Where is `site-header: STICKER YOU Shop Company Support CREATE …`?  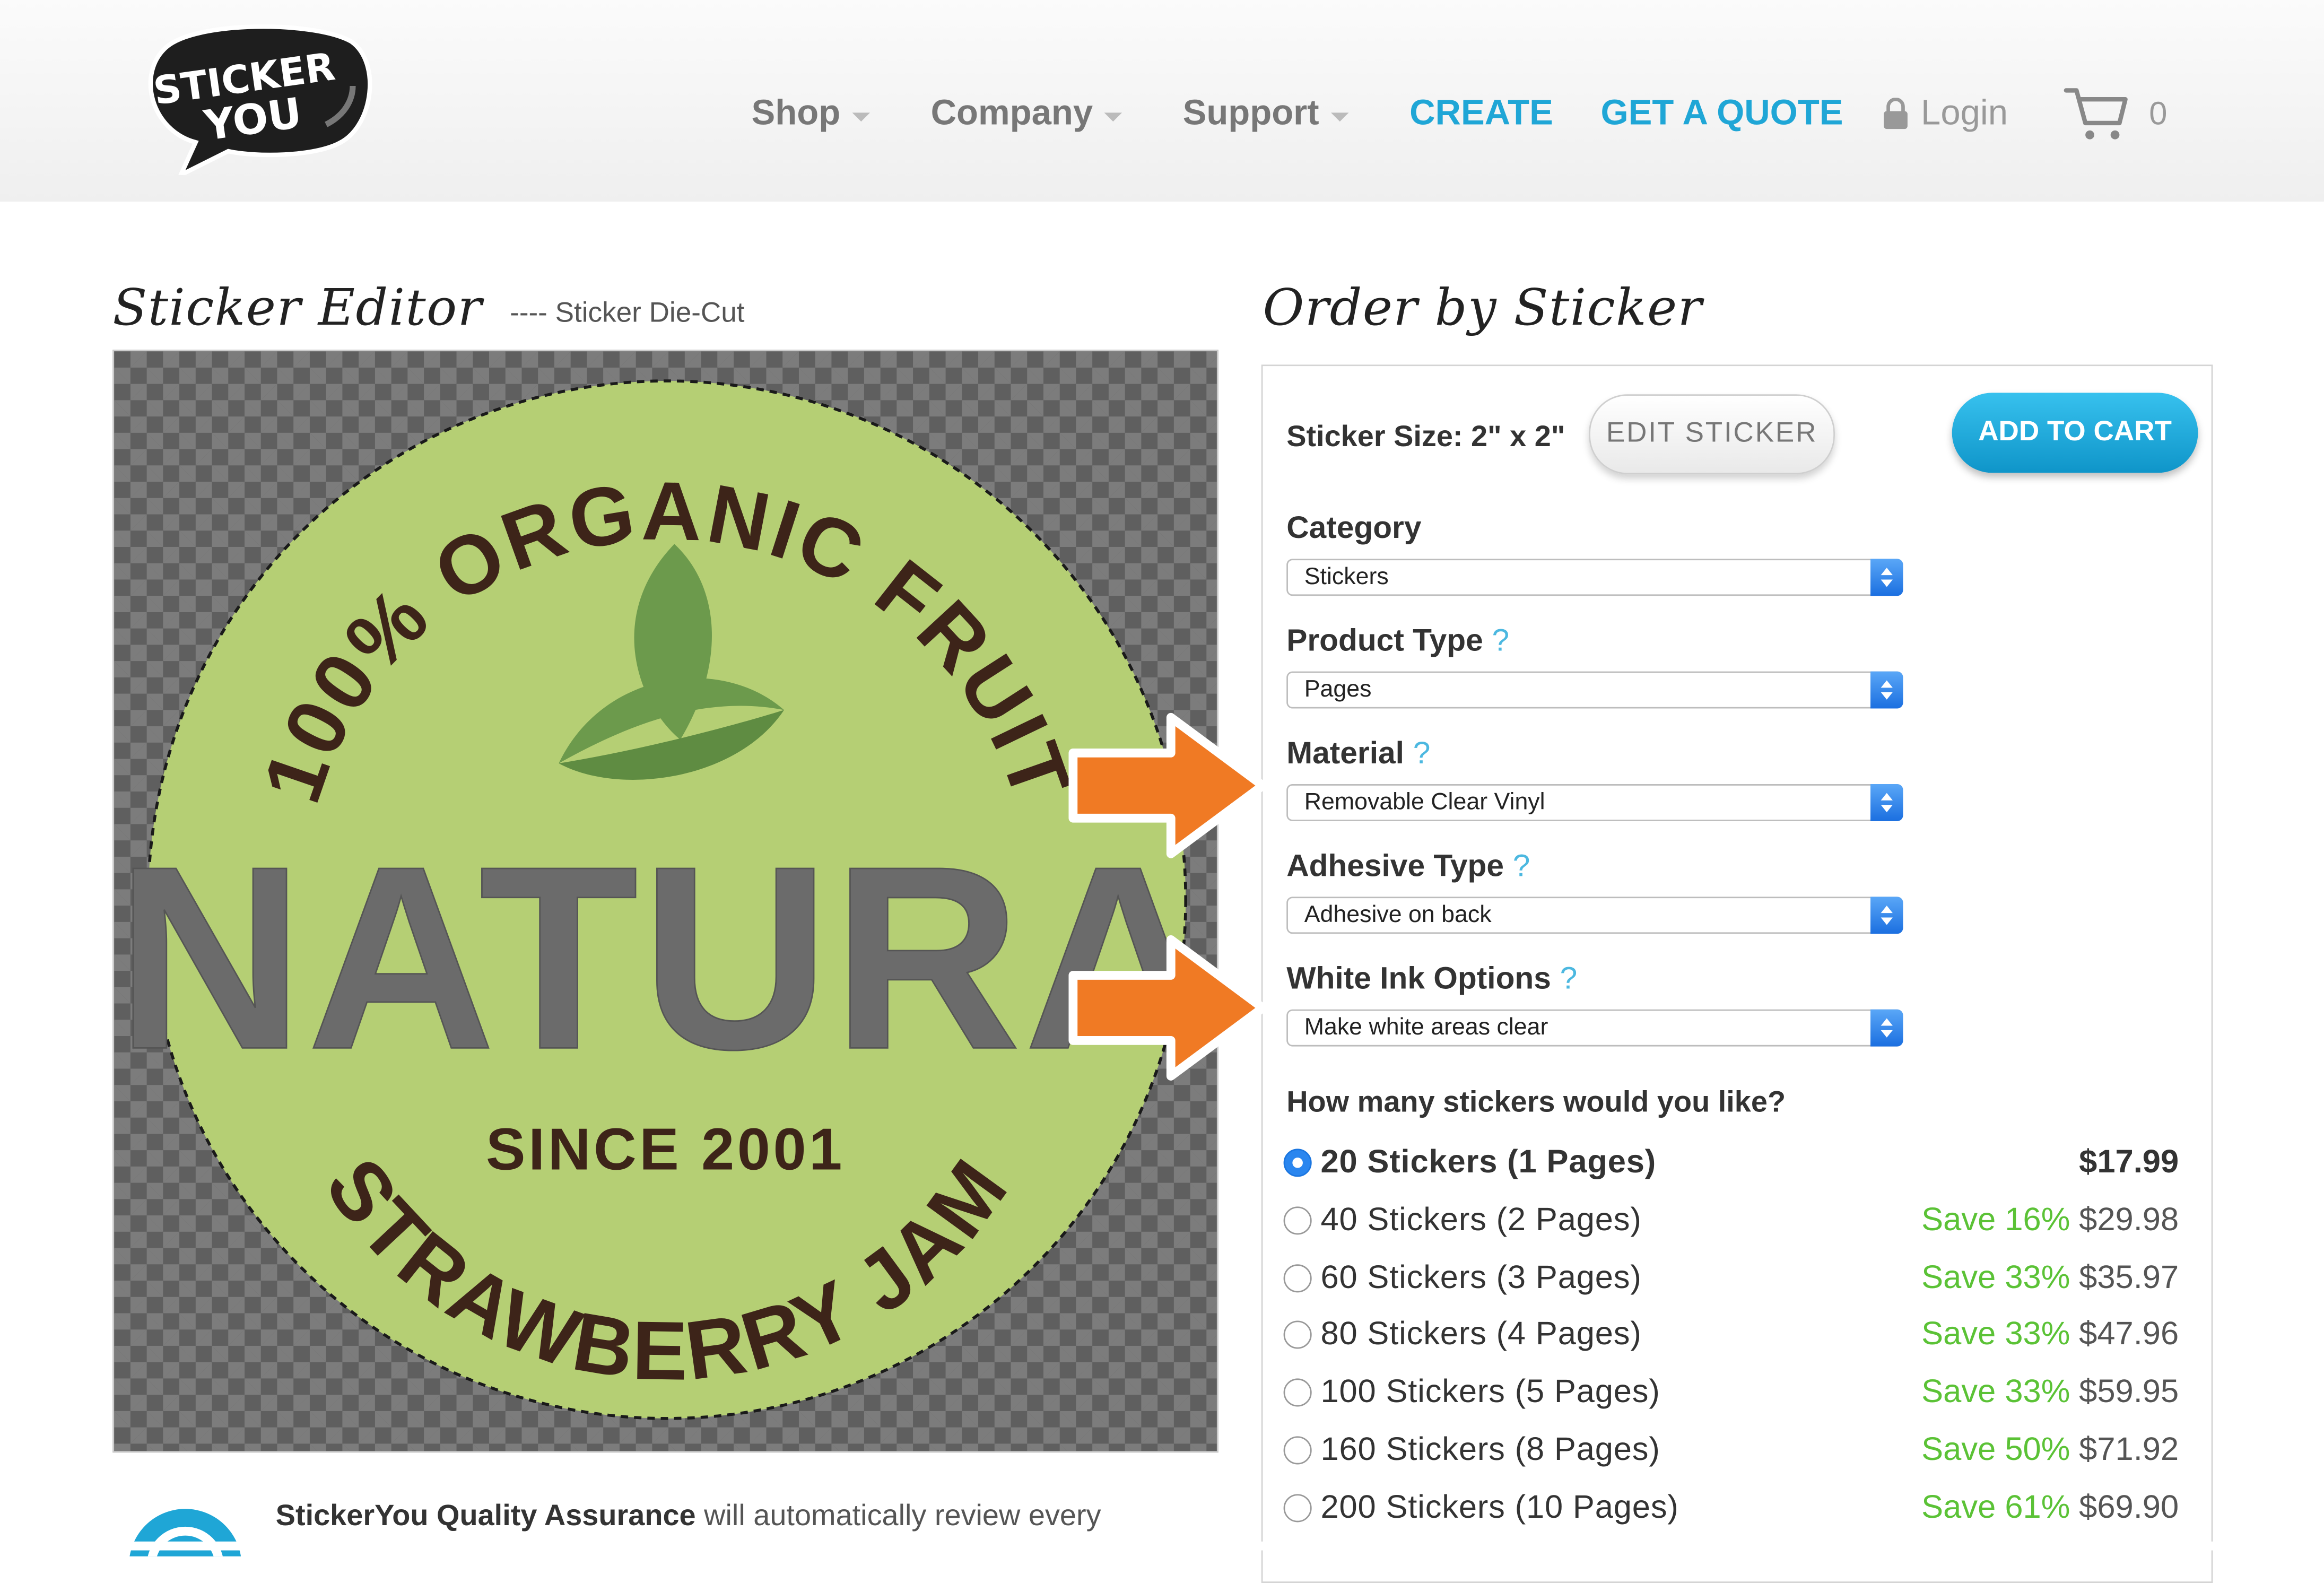
site-header: STICKER YOU Shop Company Support CREATE … is located at coordinates (1162, 101).